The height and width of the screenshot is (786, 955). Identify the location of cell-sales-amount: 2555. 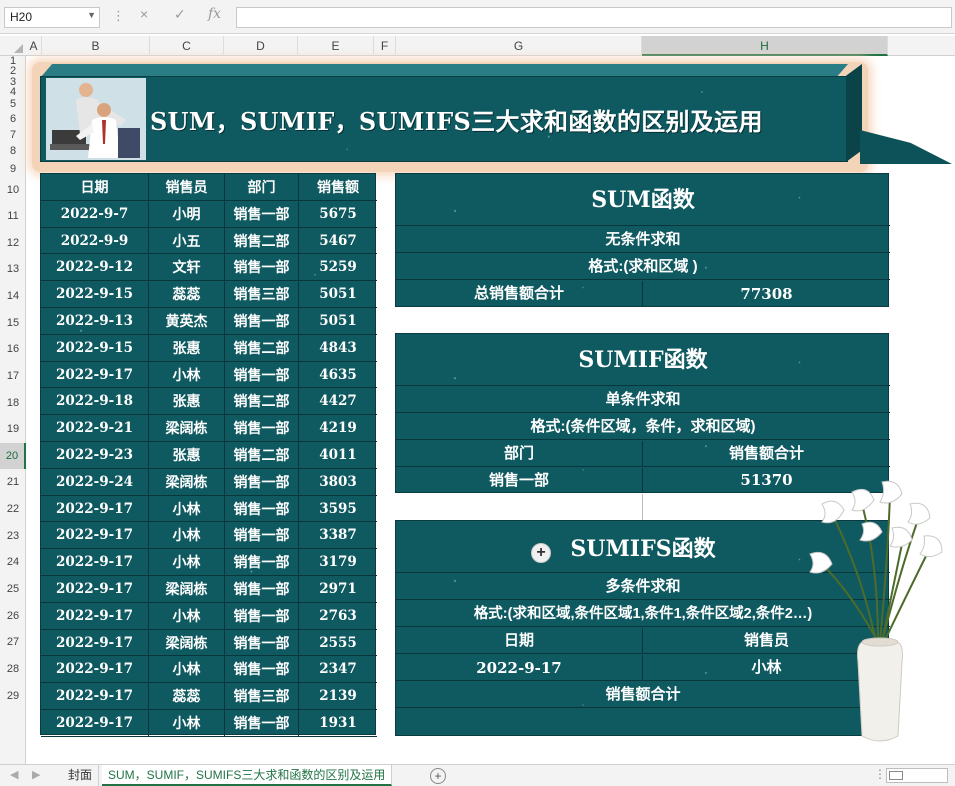
(338, 643).